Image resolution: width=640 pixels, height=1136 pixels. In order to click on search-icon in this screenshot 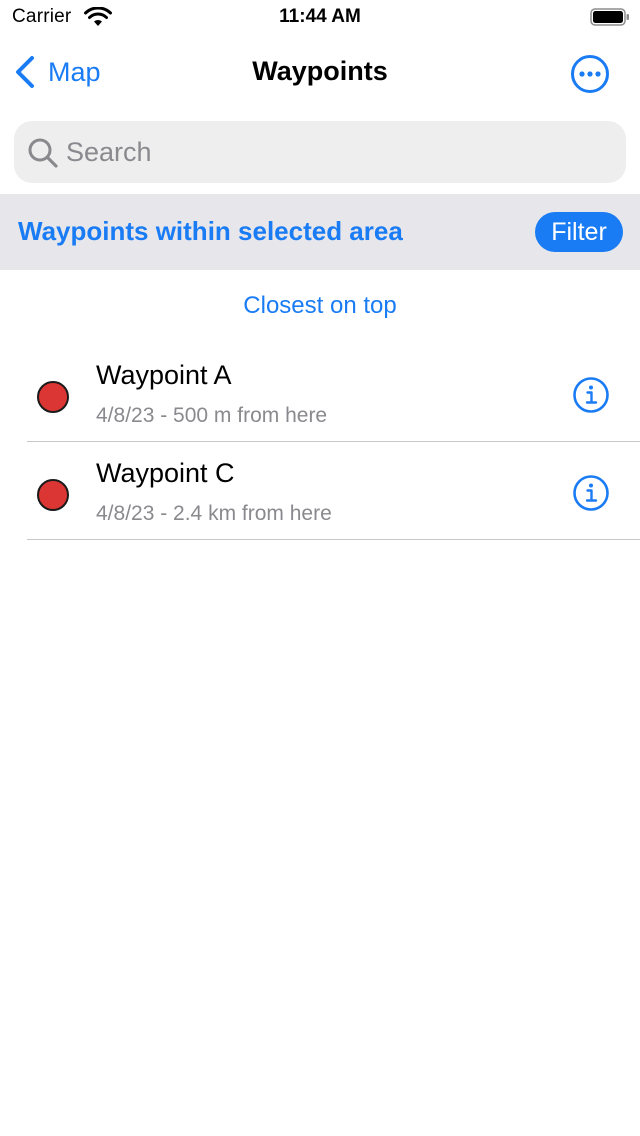, I will do `click(43, 153)`.